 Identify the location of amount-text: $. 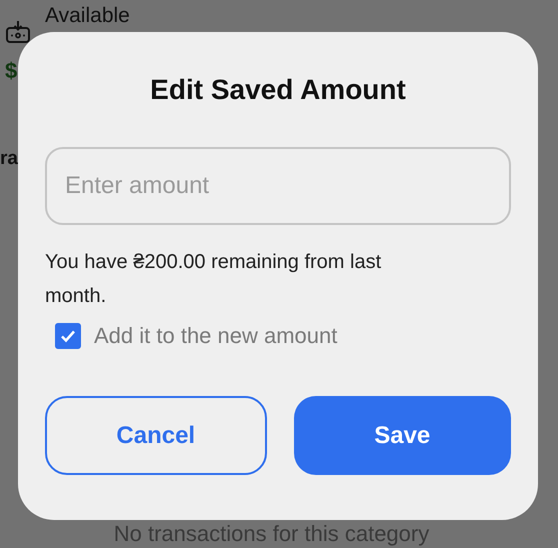
(11, 71).